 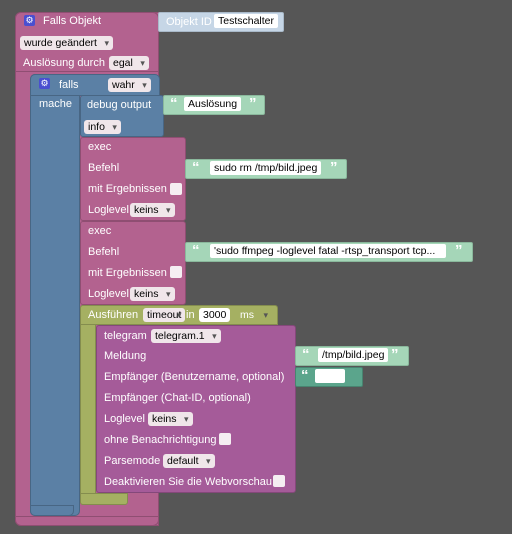 I want to click on run-label: Ausführen, so click(x=113, y=315).